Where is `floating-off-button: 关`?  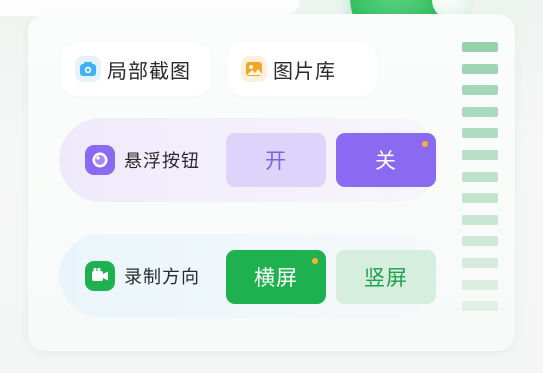
floating-off-button: 关 is located at coordinates (386, 160).